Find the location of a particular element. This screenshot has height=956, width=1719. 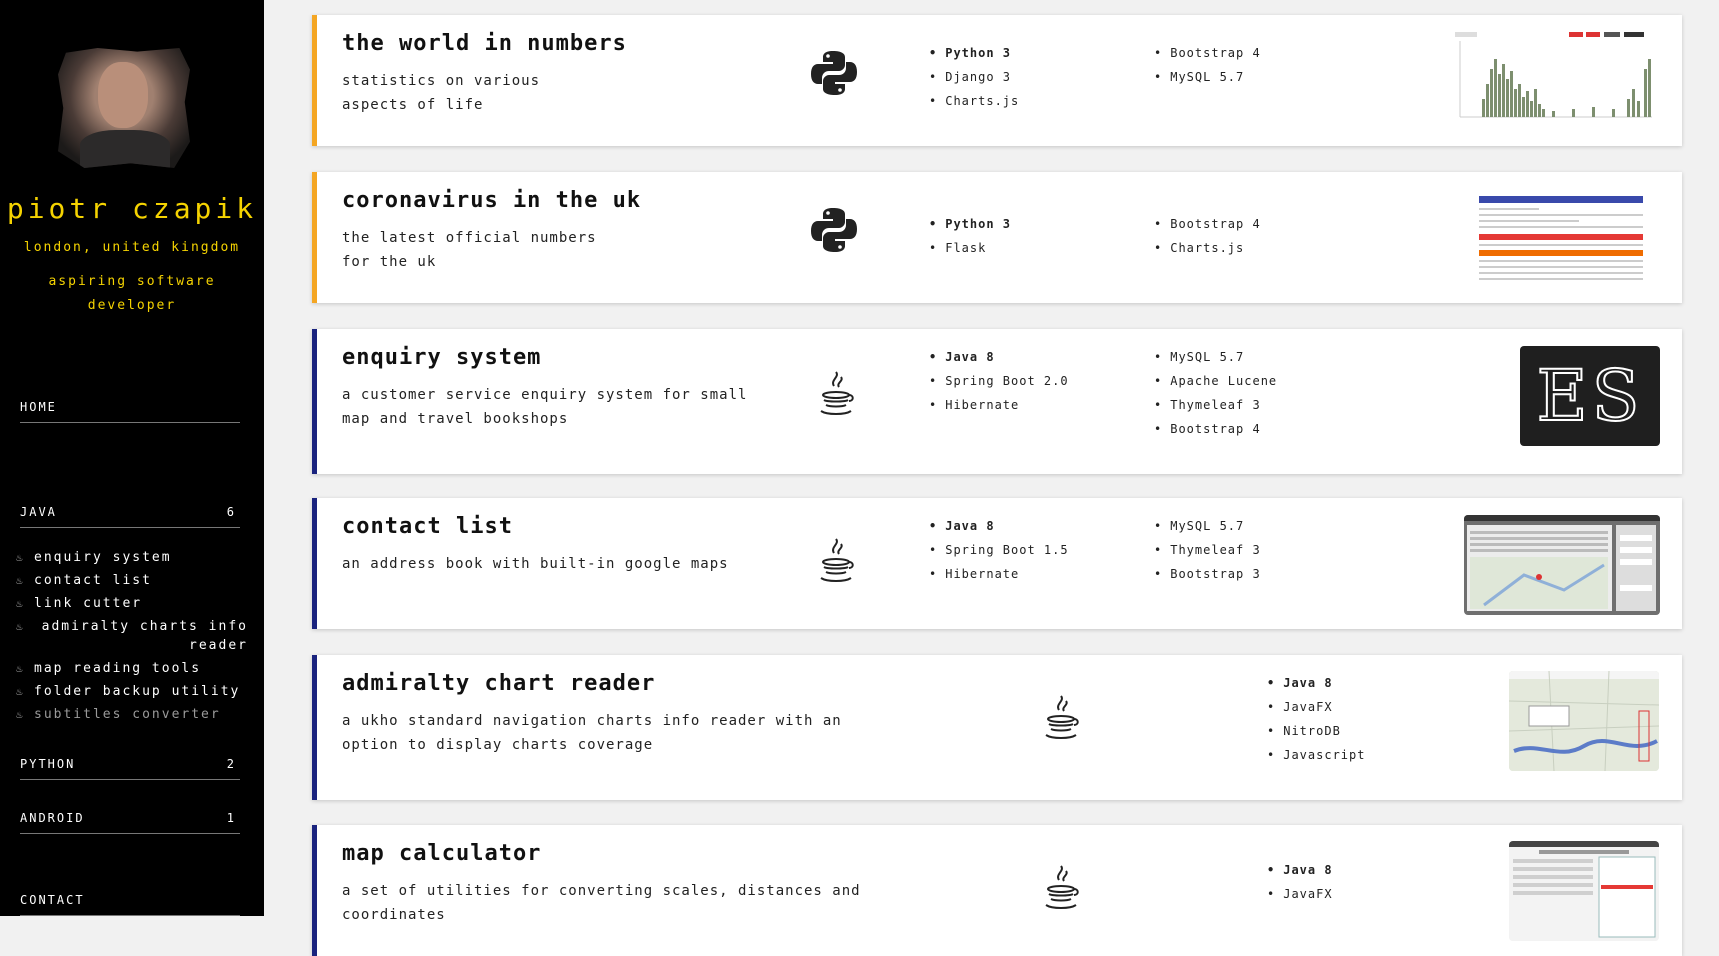

avatar-shirt is located at coordinates (125, 149).